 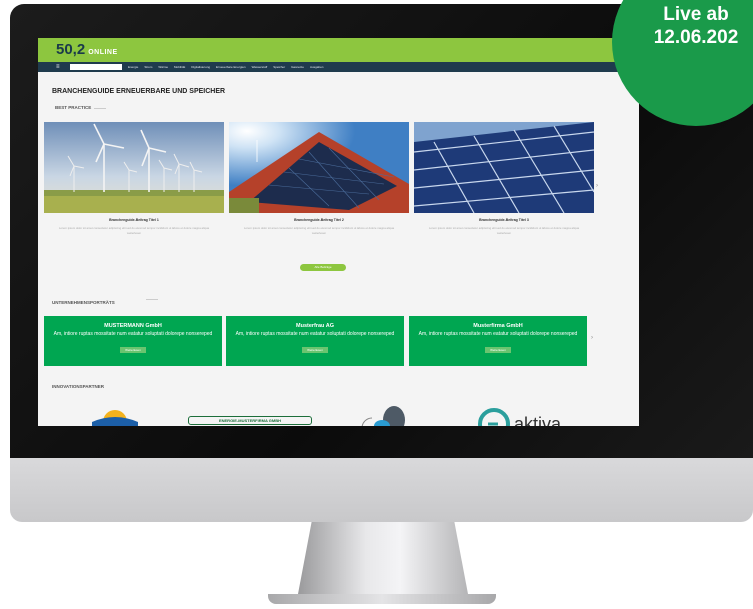 What do you see at coordinates (317, 67) in the screenshot?
I see `nav-item: Ausgaben` at bounding box center [317, 67].